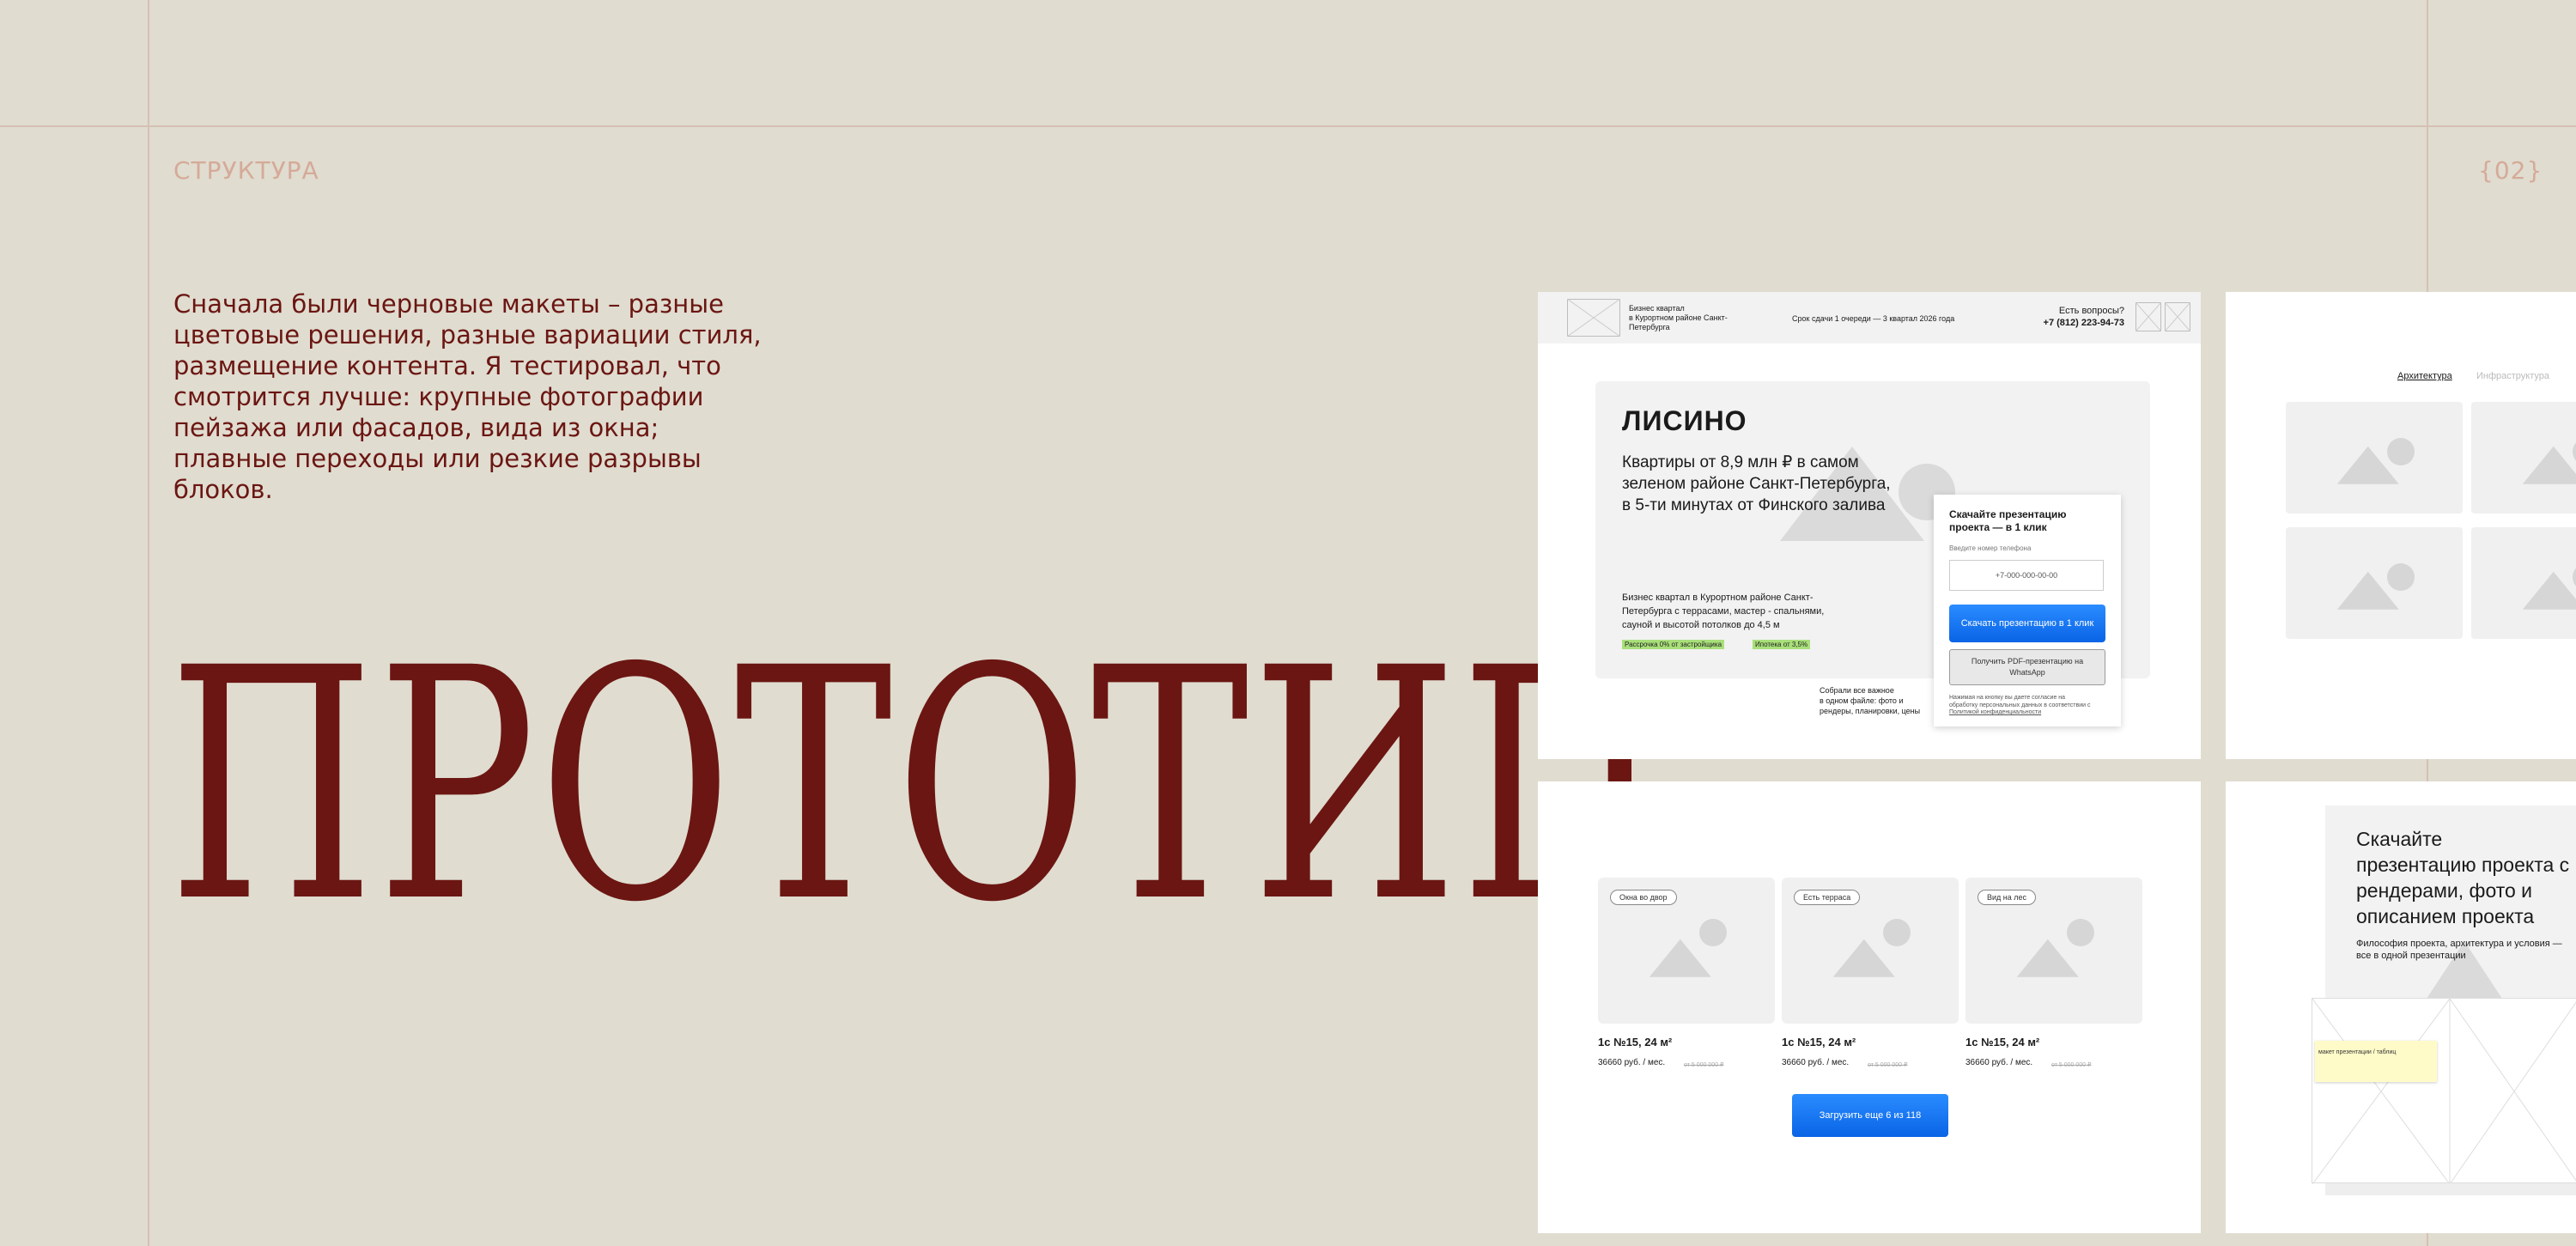  I want to click on logo-placeholder-icon, so click(1594, 318).